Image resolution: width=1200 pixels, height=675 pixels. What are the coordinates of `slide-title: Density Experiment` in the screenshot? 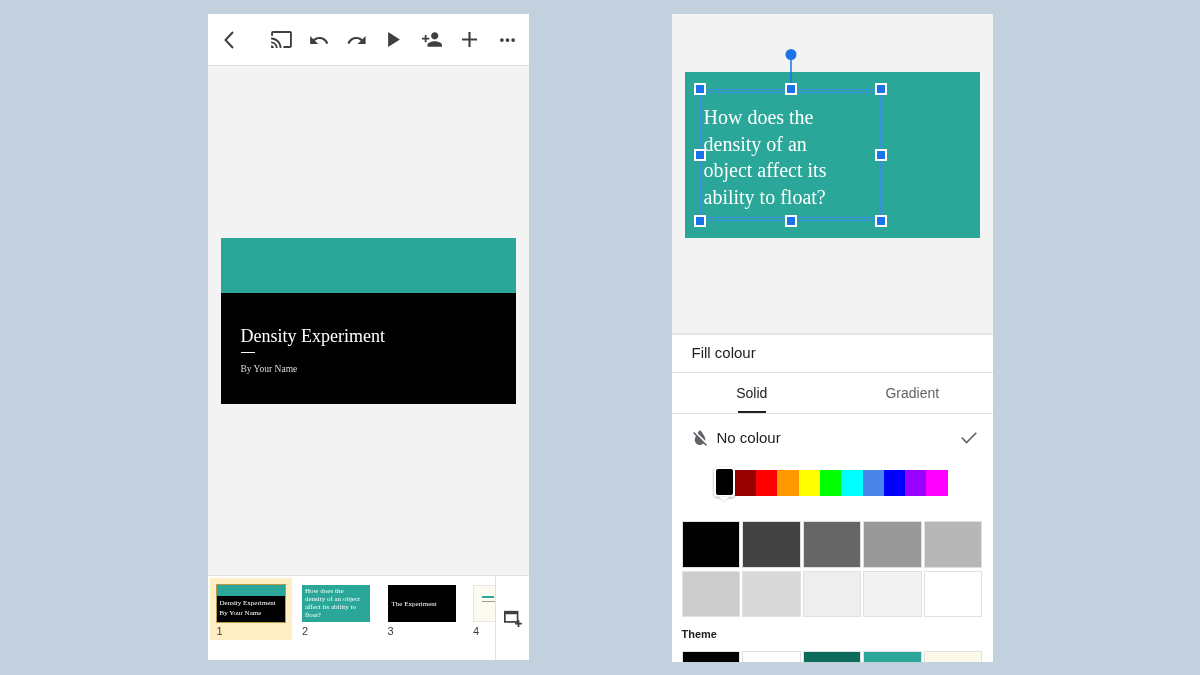 It's located at (312, 335).